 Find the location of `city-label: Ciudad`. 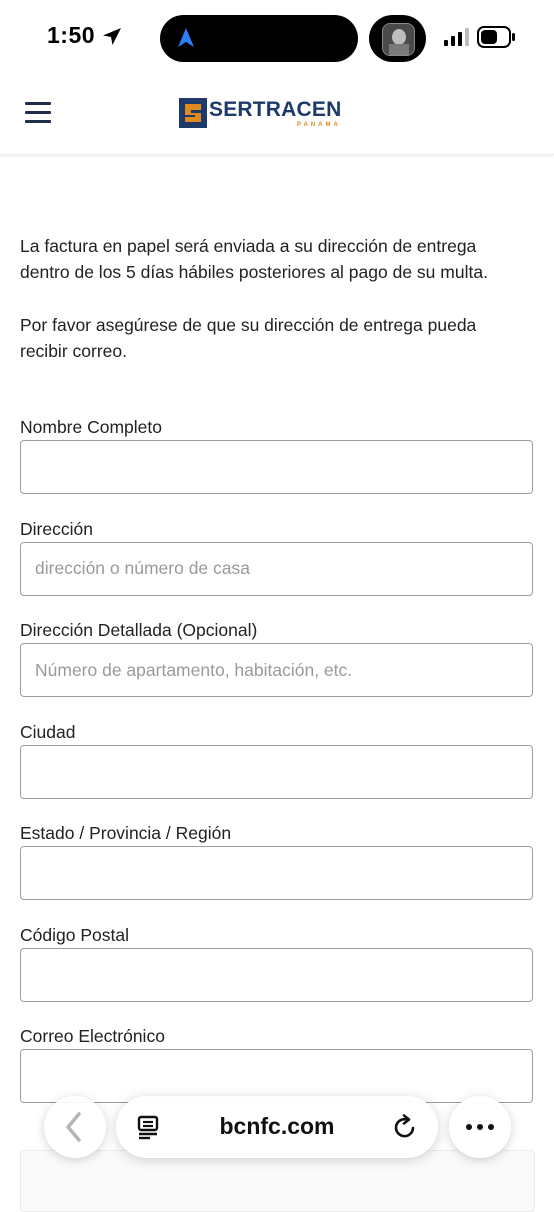

city-label: Ciudad is located at coordinates (48, 731).